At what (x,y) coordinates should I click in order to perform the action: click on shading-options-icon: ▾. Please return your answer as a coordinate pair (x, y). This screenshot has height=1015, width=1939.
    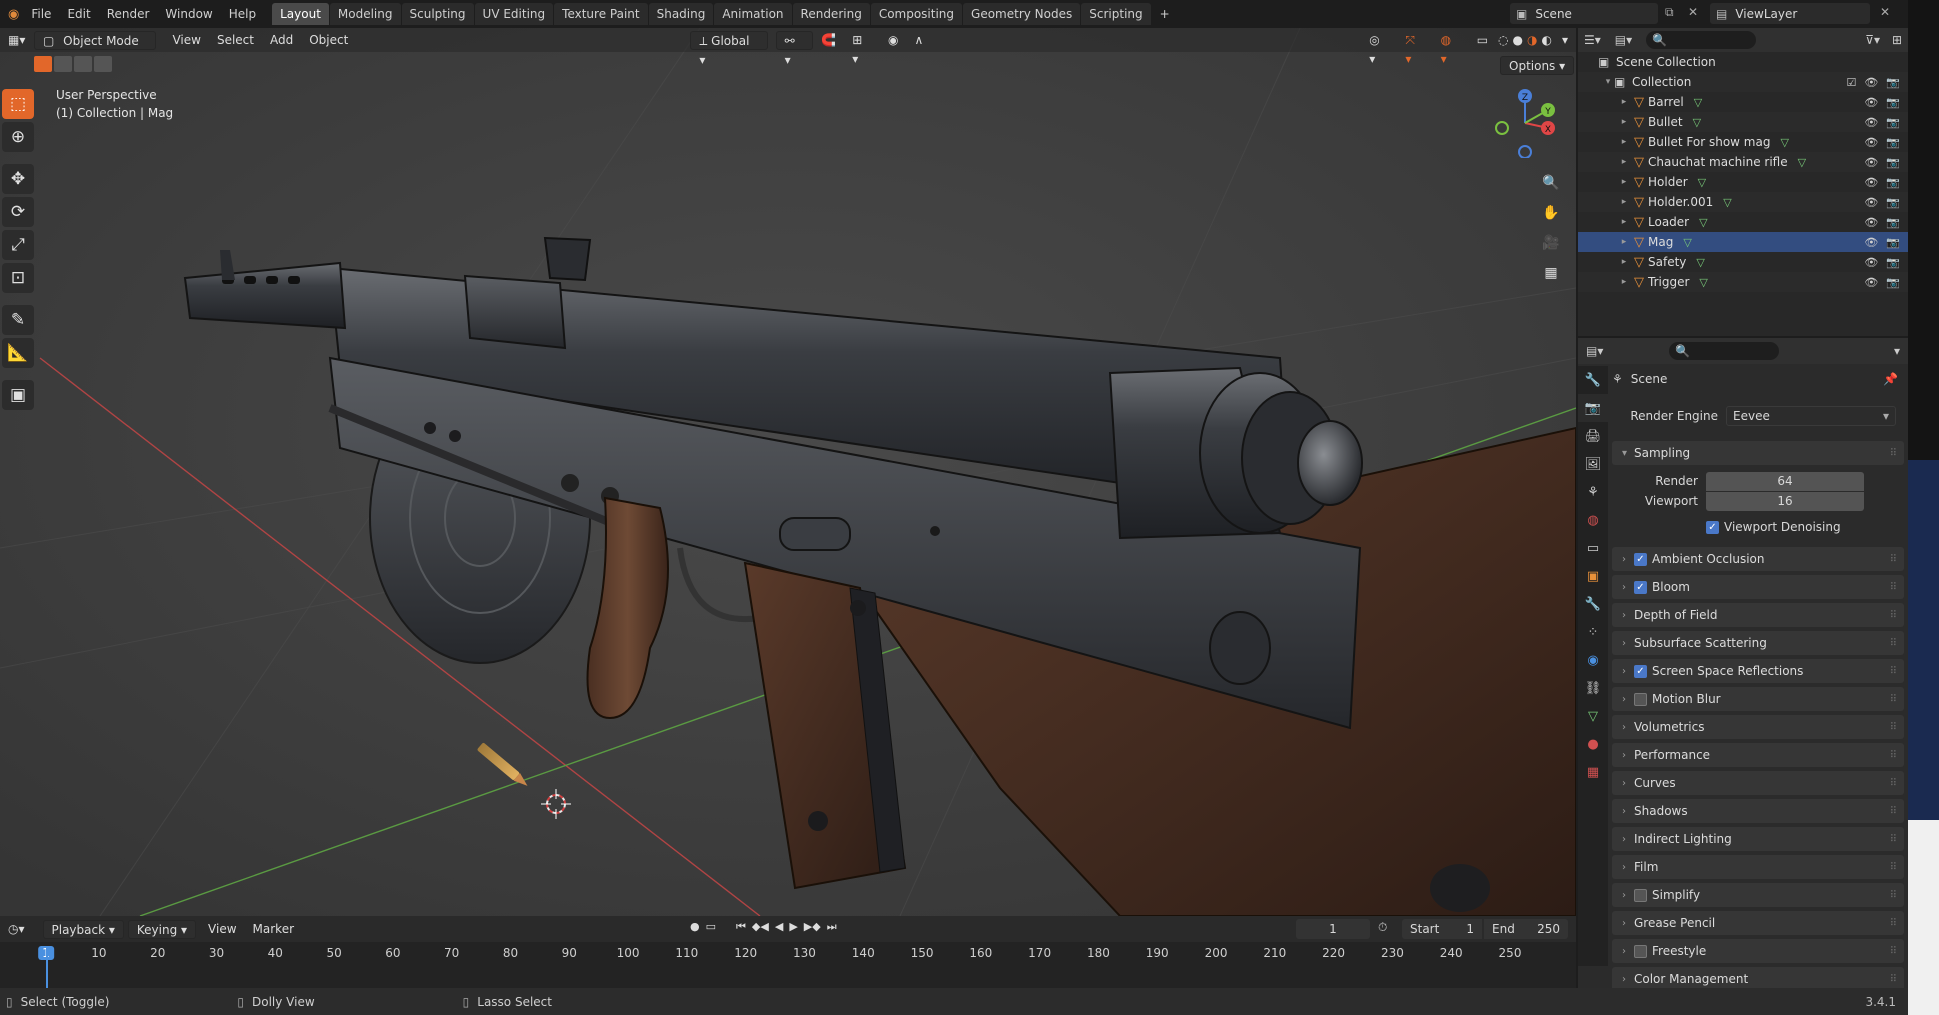
    Looking at the image, I should click on (1565, 40).